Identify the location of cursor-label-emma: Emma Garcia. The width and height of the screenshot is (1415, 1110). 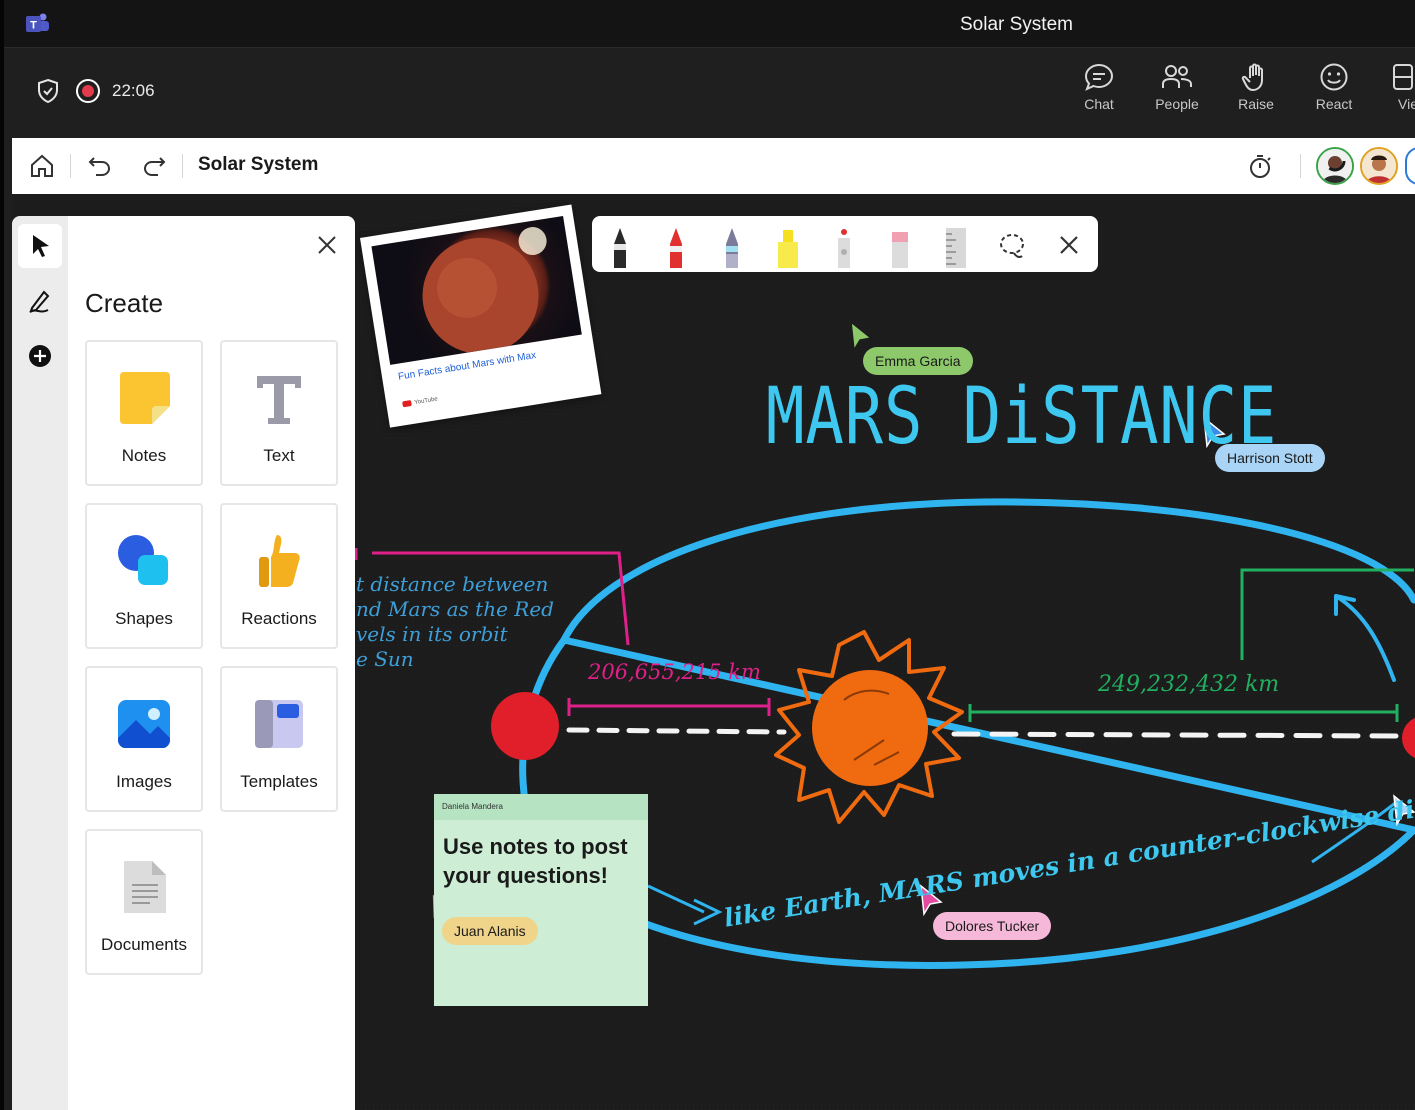
(918, 361).